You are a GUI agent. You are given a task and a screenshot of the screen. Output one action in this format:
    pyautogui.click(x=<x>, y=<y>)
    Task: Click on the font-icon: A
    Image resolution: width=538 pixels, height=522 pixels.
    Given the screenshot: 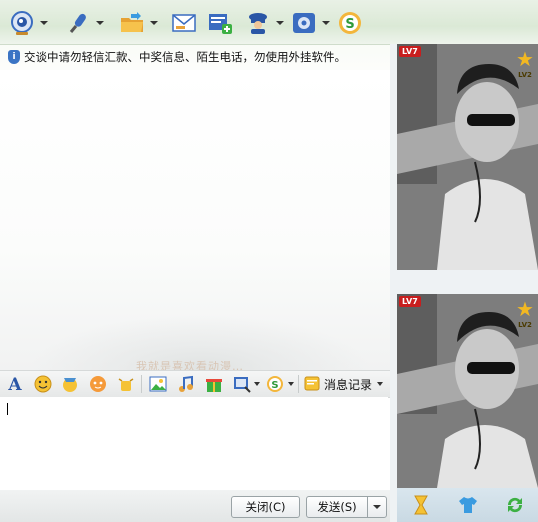 What is the action you would take?
    pyautogui.click(x=15, y=385)
    